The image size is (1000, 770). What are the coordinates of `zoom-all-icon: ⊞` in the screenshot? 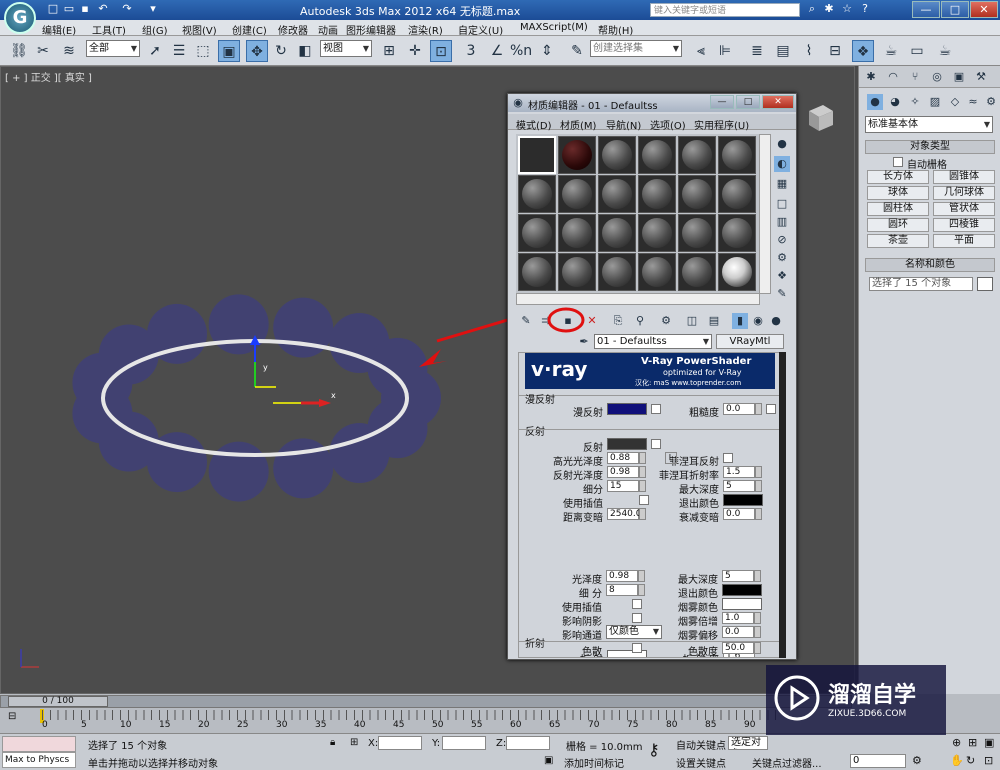 It's located at (972, 742).